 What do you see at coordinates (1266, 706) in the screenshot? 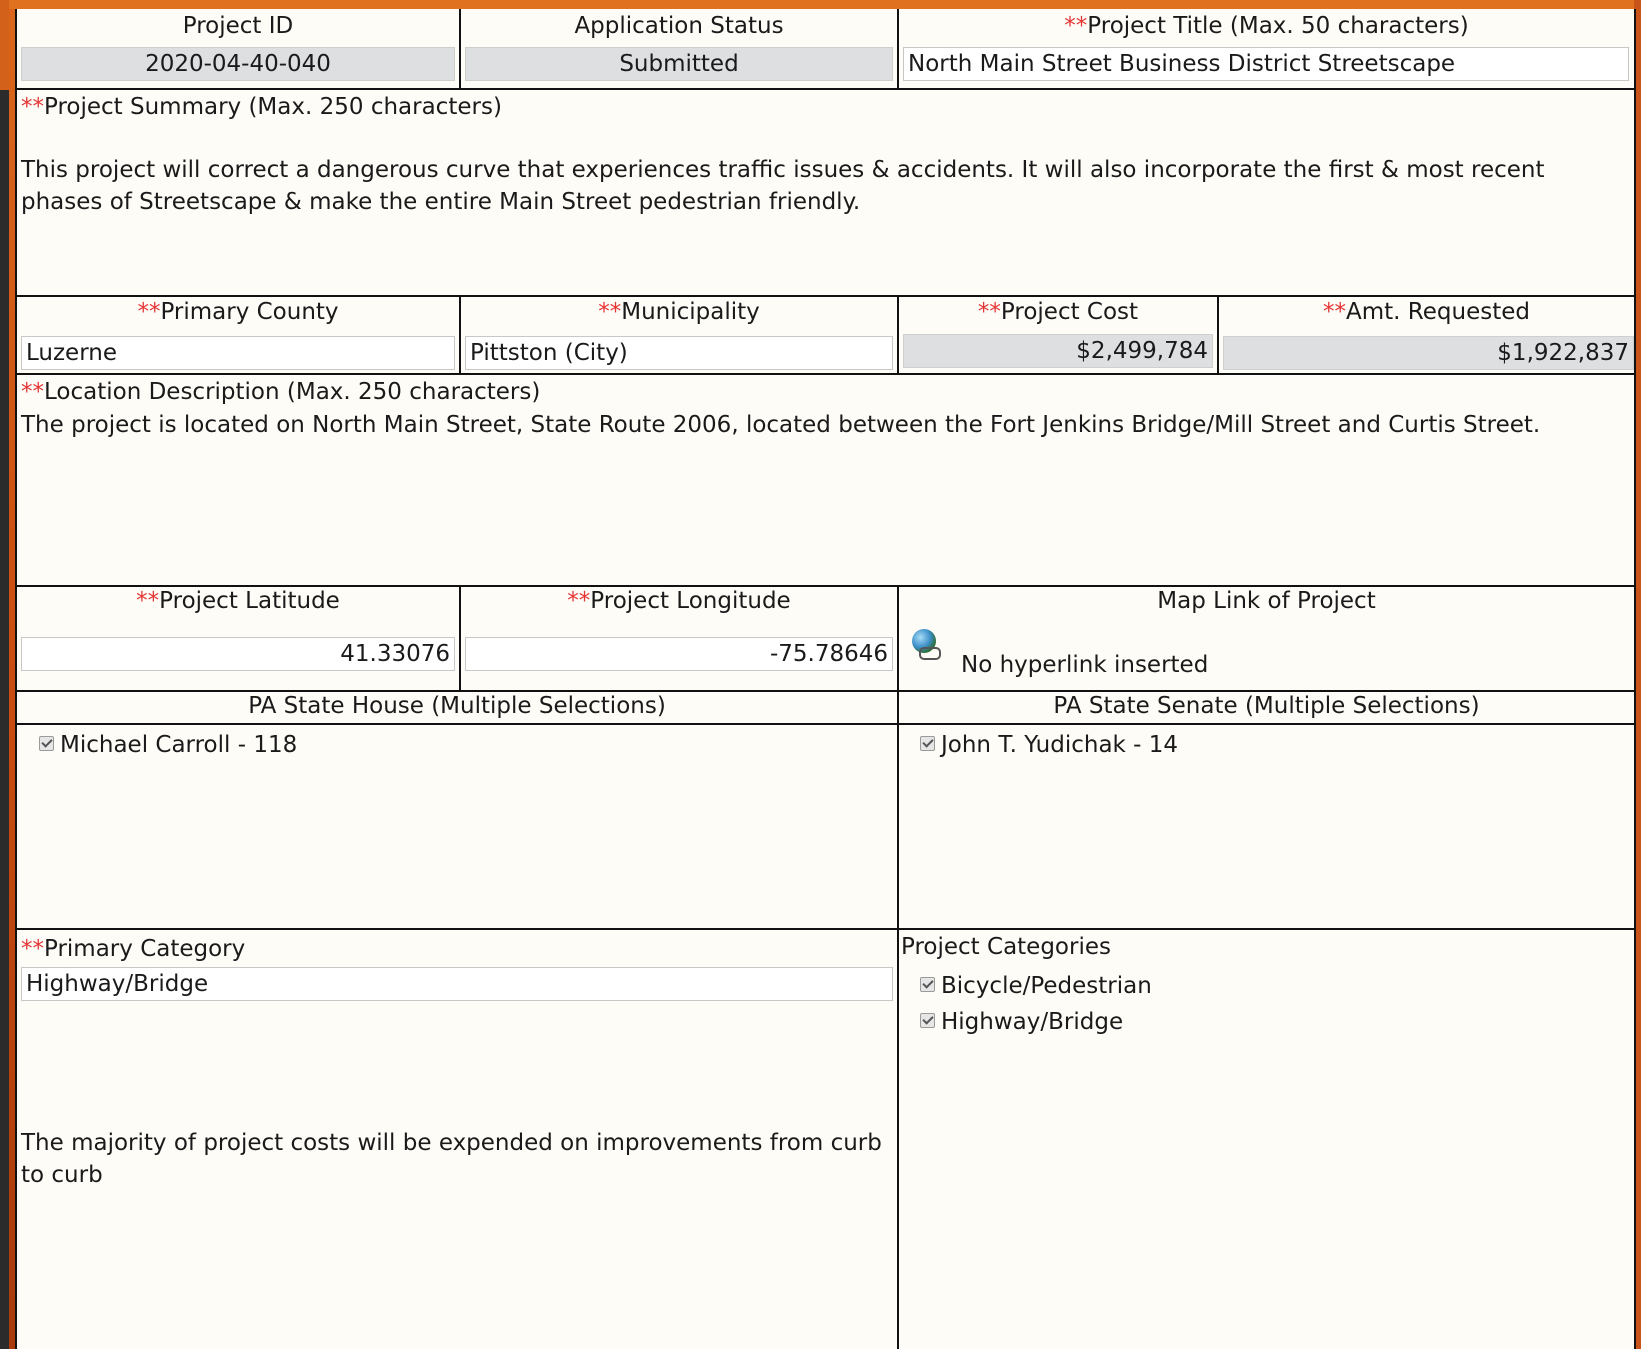
I see `state-senate-label: PA State Senate (Multiple Selections)` at bounding box center [1266, 706].